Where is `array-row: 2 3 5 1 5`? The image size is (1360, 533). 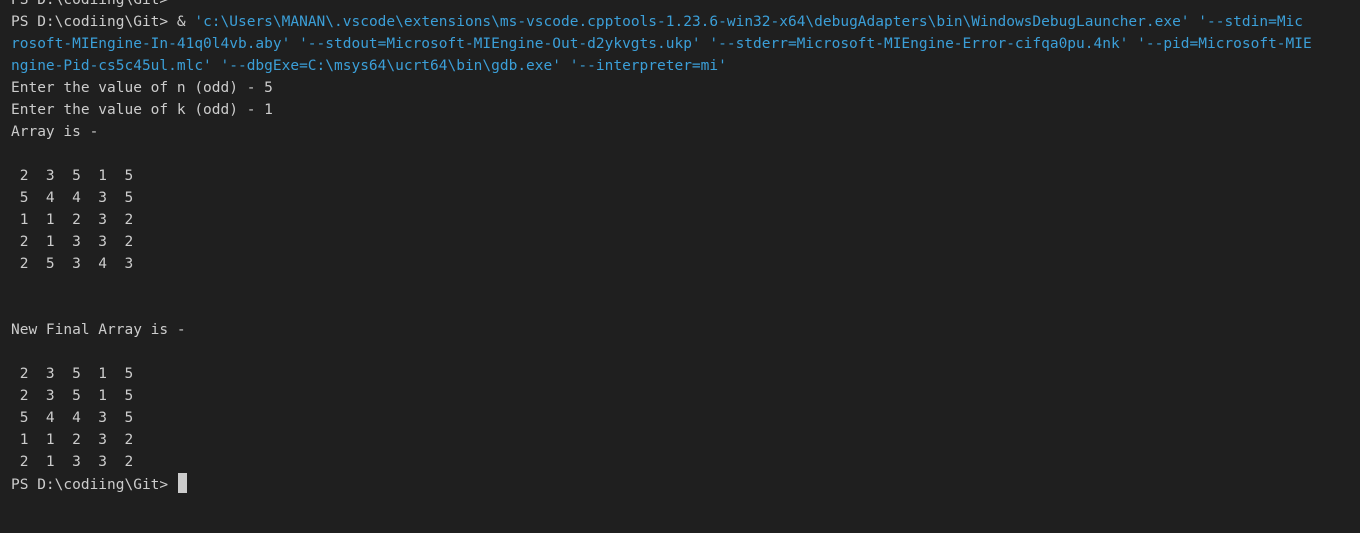
array-row: 2 3 5 1 5 is located at coordinates (72, 176).